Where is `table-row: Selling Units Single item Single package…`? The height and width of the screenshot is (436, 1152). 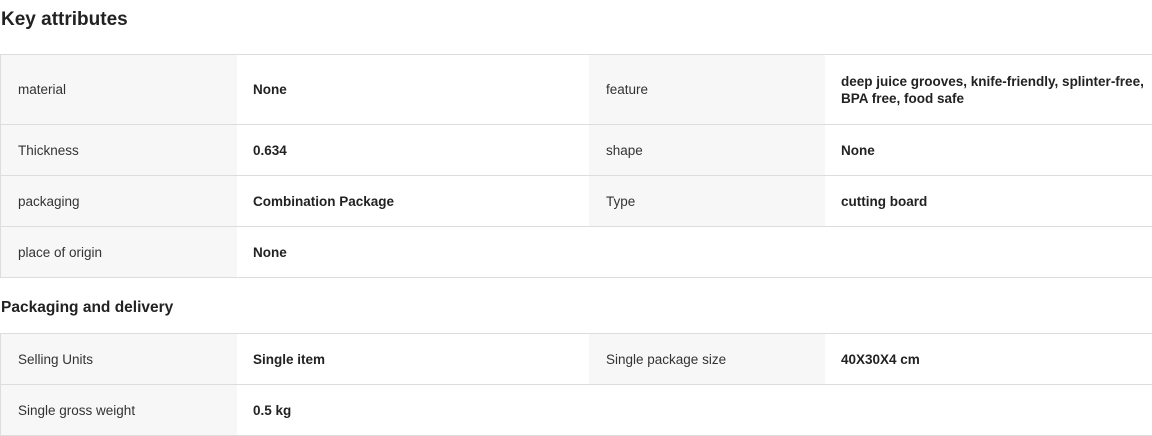 table-row: Selling Units Single item Single package… is located at coordinates (576, 359).